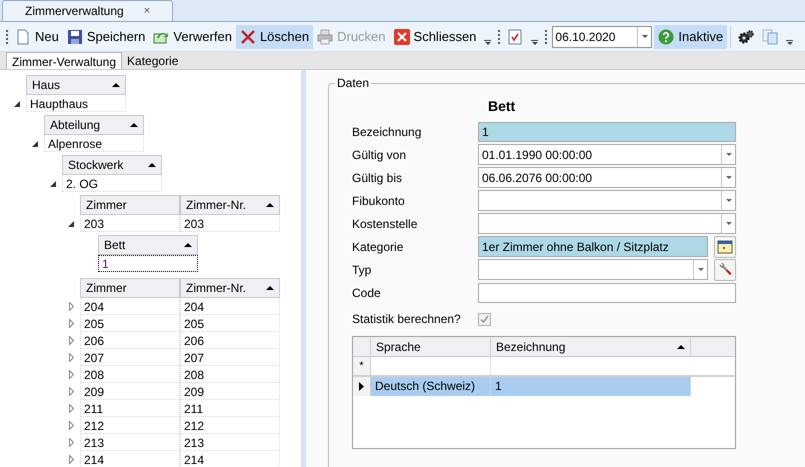 The height and width of the screenshot is (467, 805). I want to click on field-label: Kostenstelle, so click(385, 224).